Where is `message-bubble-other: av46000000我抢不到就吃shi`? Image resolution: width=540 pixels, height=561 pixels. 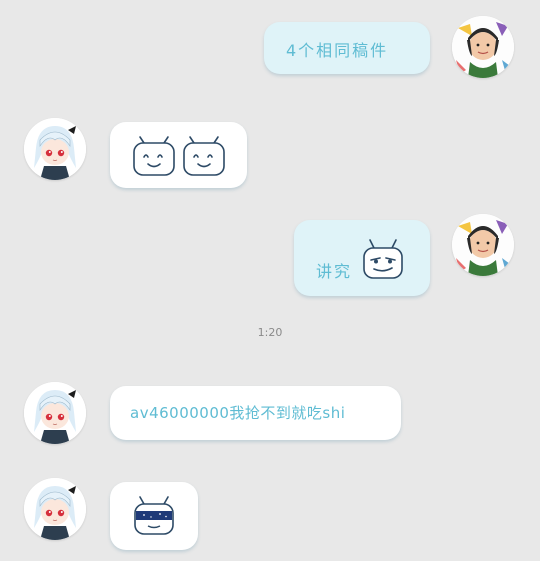 message-bubble-other: av46000000我抢不到就吃shi is located at coordinates (255, 413).